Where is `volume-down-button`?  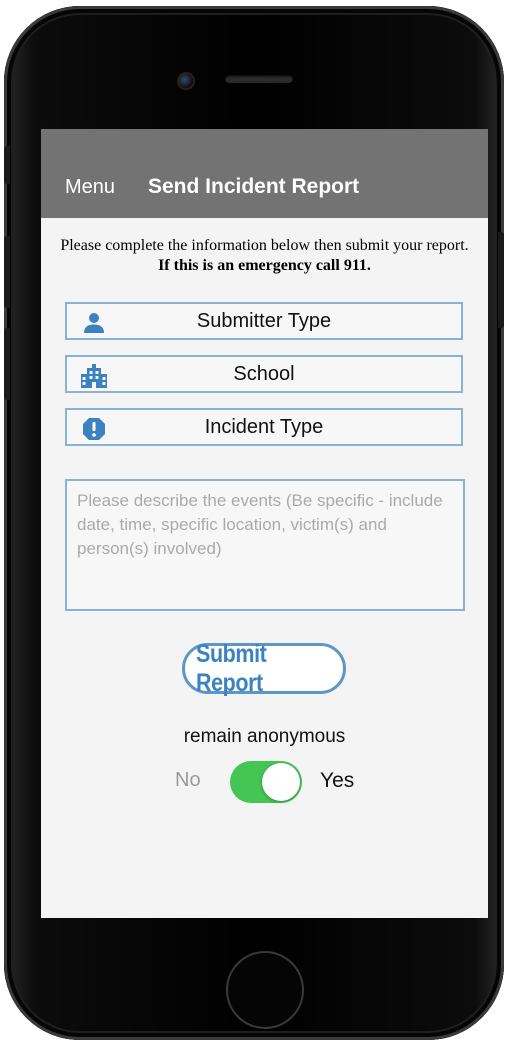
volume-down-button is located at coordinates (7, 364).